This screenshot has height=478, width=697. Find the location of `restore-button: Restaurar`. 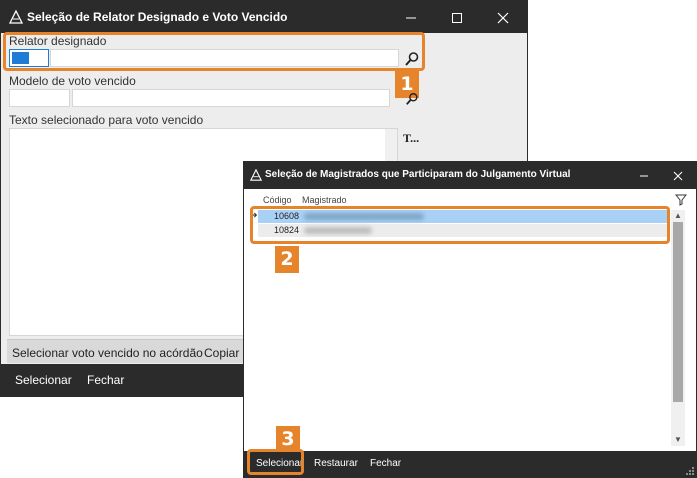

restore-button: Restaurar is located at coordinates (336, 463).